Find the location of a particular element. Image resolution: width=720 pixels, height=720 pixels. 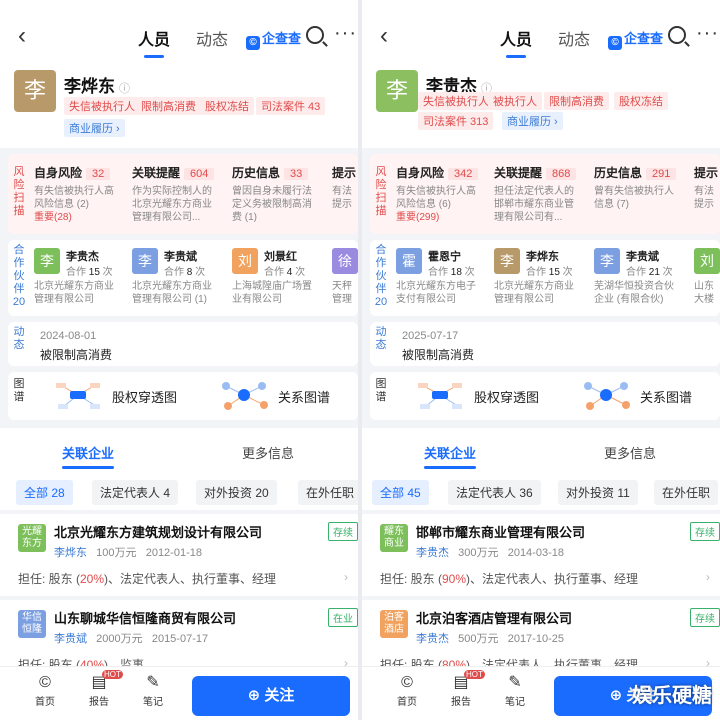

info-icon: ⓘ is located at coordinates (124, 89).